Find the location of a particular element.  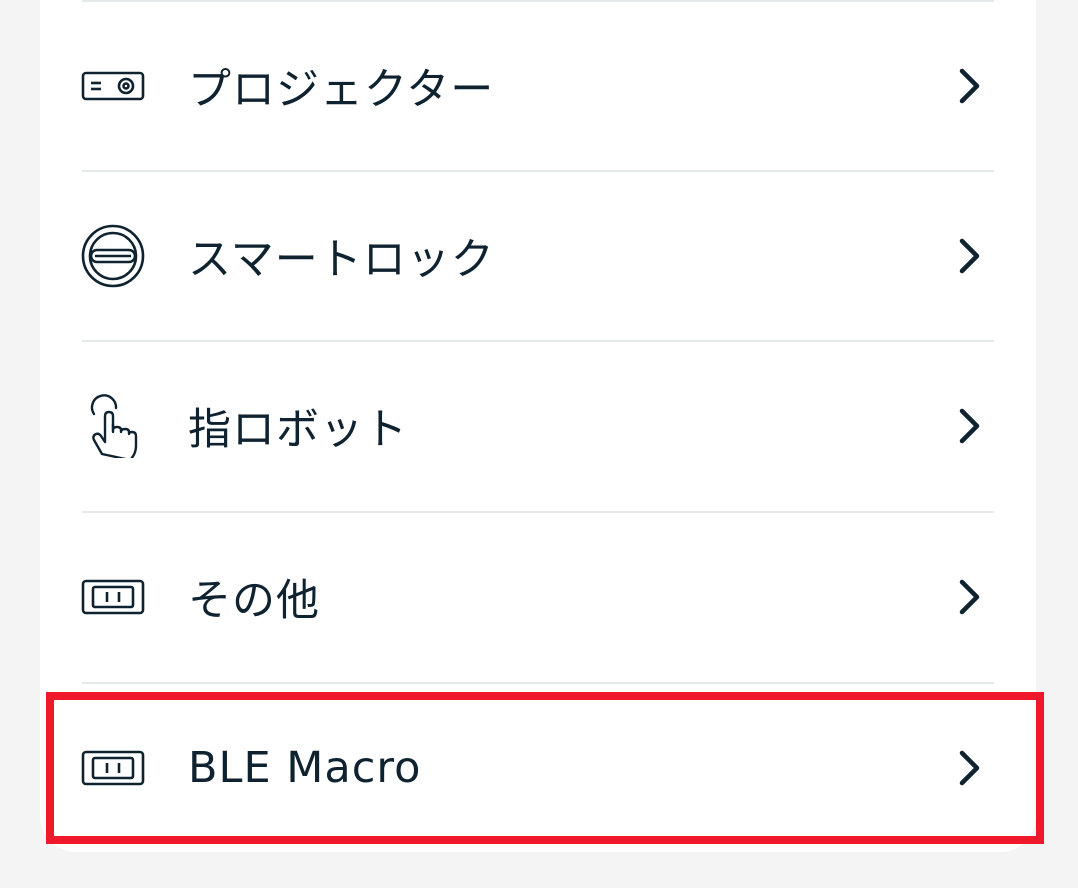

list-item-label: 指ロボット is located at coordinates (298, 430).